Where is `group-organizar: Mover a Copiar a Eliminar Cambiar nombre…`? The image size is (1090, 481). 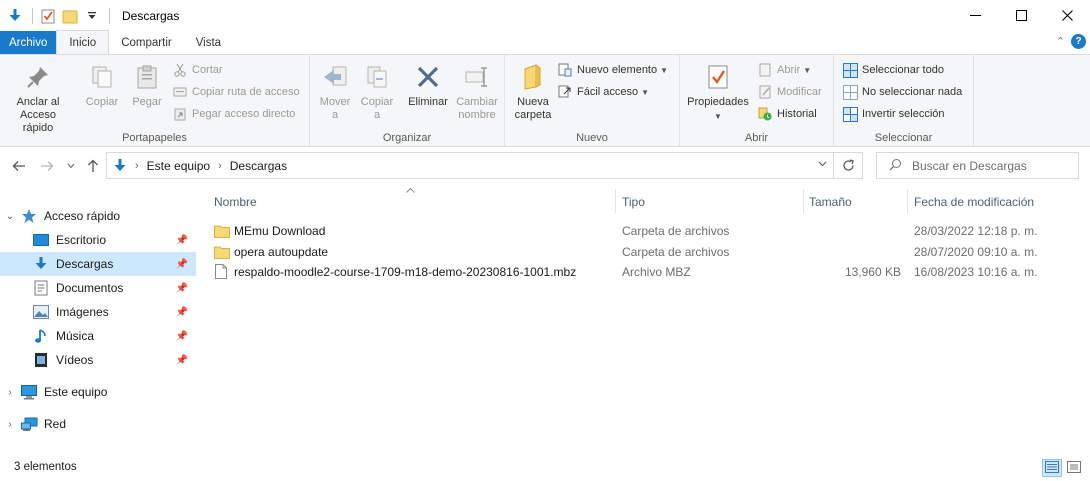
group-organizar: Mover a Copiar a Eliminar Cambiar nombre… is located at coordinates (407, 101).